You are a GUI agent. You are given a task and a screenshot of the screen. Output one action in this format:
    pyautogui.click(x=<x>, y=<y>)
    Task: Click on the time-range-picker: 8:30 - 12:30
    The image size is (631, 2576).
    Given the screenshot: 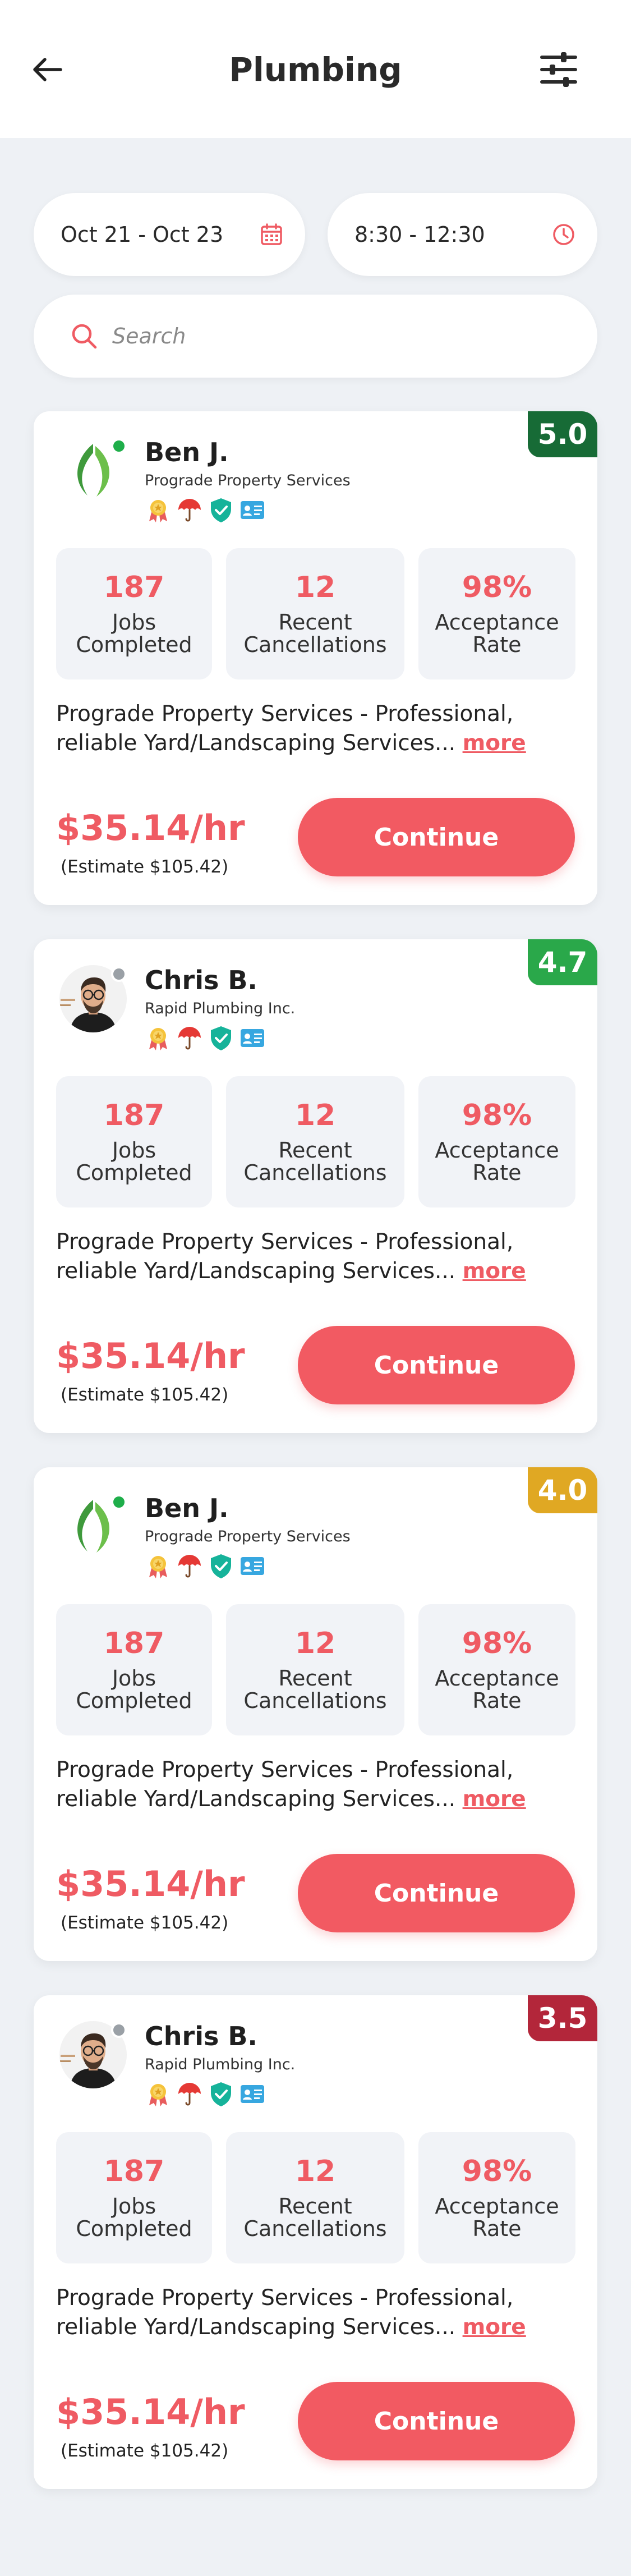 What is the action you would take?
    pyautogui.click(x=462, y=234)
    